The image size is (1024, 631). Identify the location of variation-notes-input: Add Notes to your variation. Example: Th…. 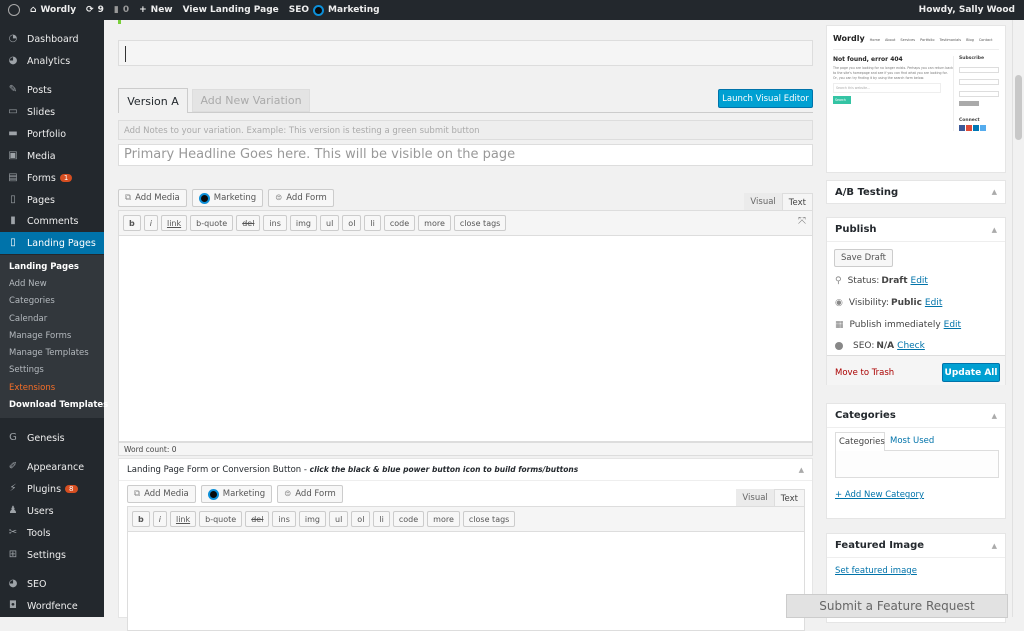
(465, 130).